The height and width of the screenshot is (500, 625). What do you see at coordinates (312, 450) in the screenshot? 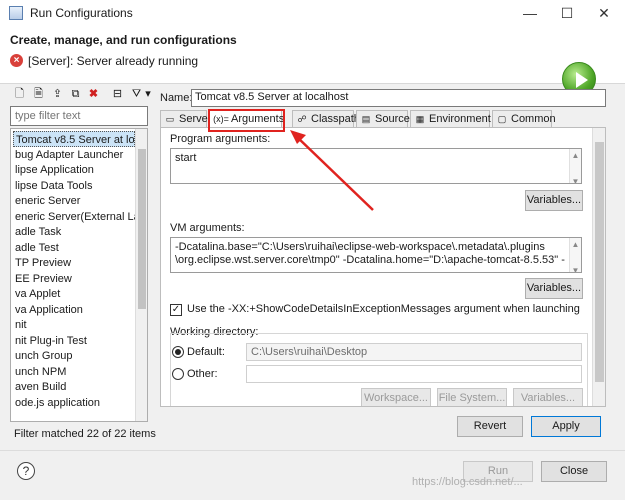
I see `footer-divider` at bounding box center [312, 450].